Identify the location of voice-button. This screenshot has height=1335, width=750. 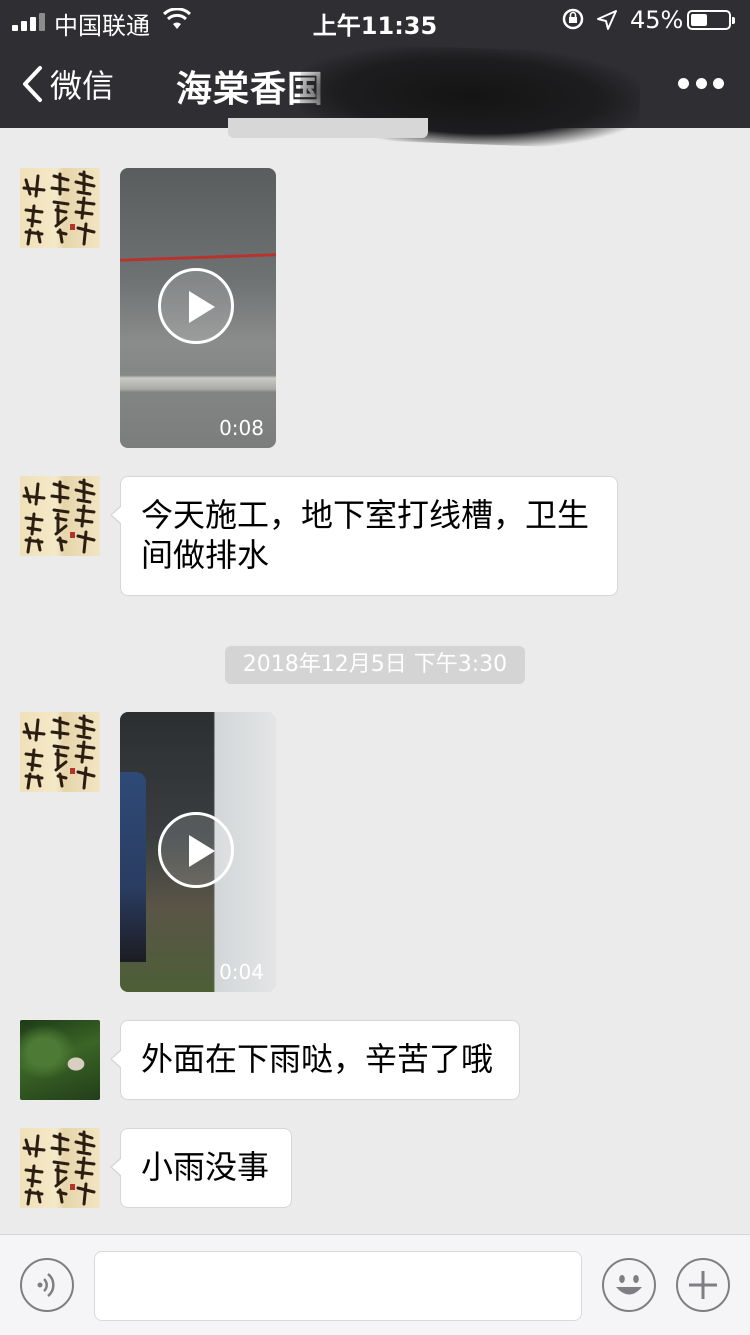
(47, 1285).